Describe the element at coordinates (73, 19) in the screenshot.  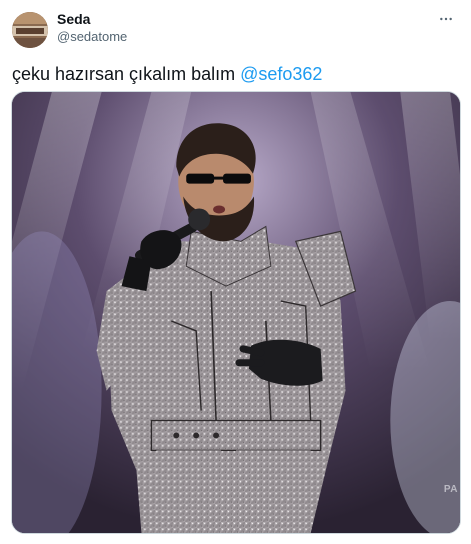
I see `author-display-name: Seda` at that location.